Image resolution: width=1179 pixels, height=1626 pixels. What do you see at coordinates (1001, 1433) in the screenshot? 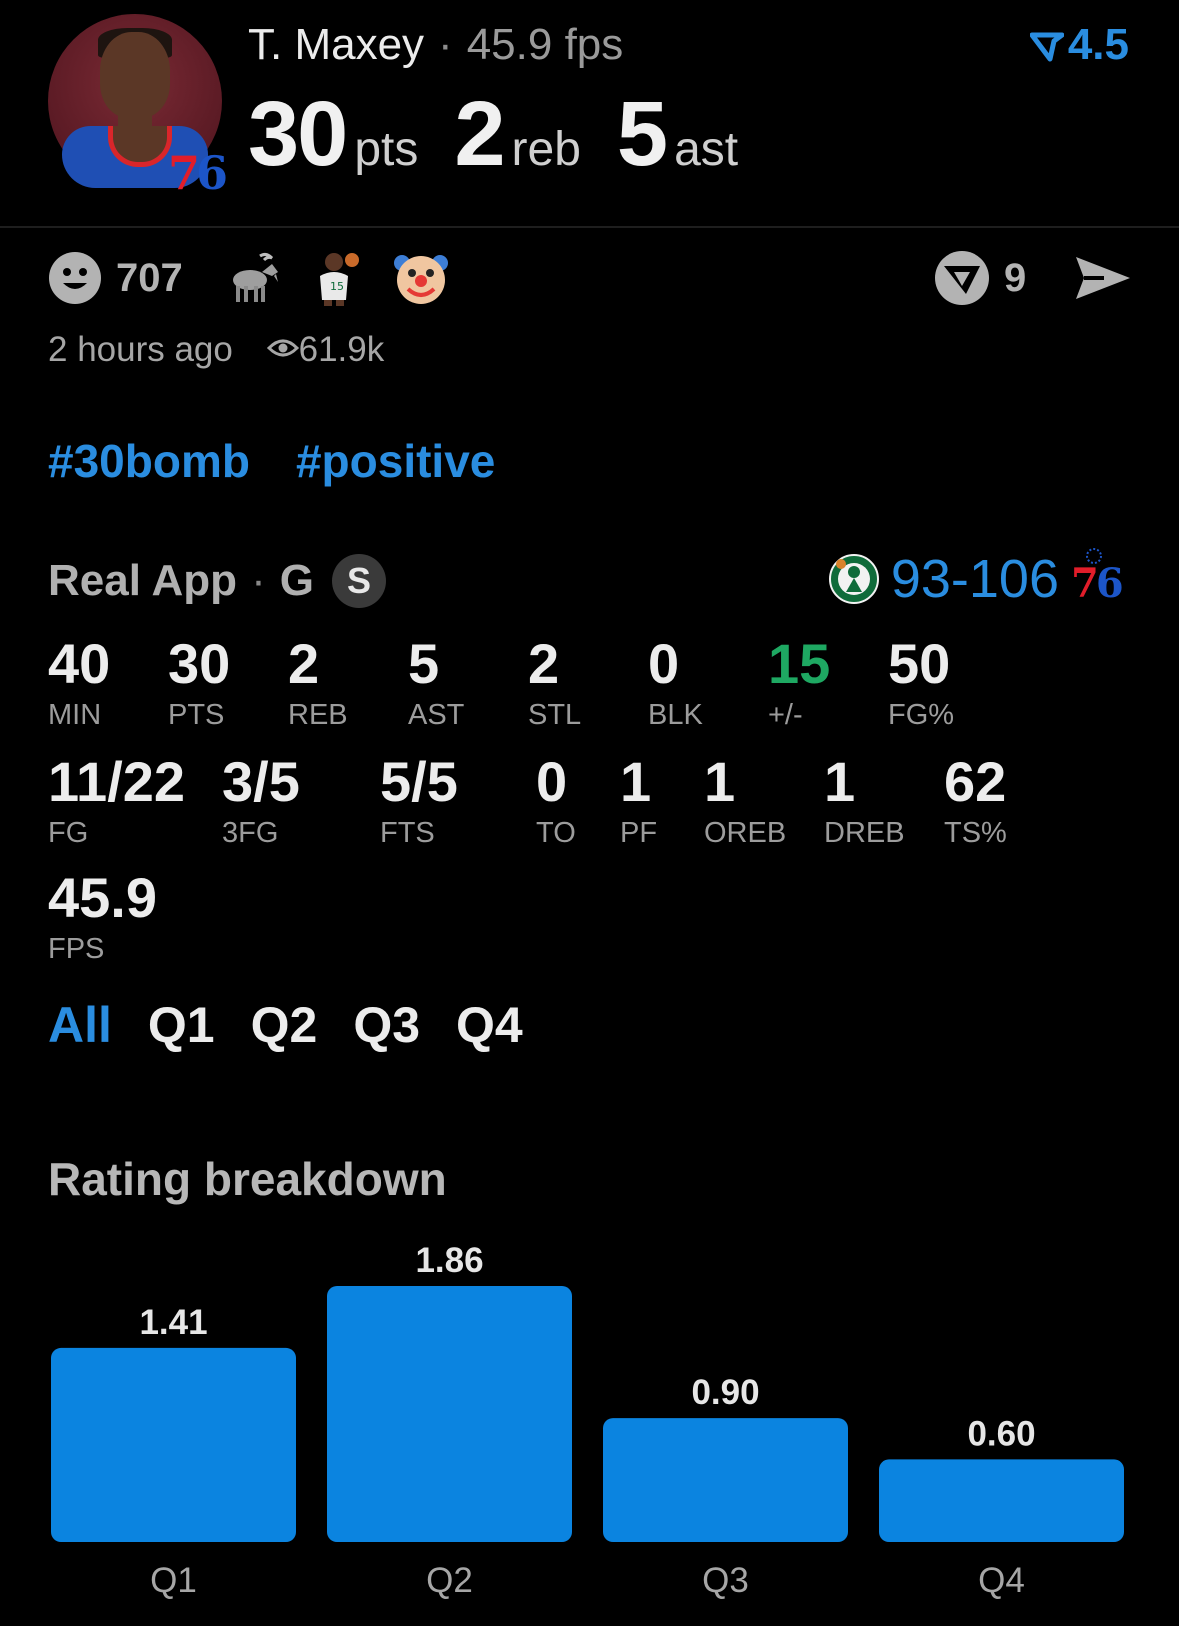
I see `bar-value-label: 0.60` at bounding box center [1001, 1433].